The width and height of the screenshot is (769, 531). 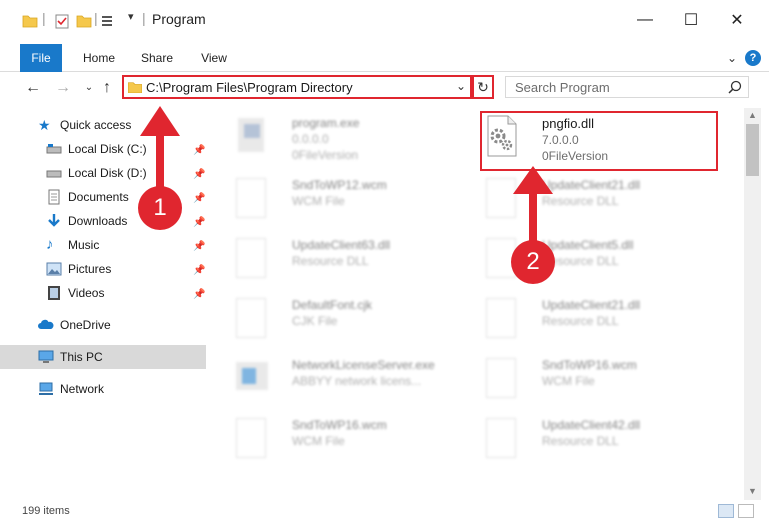 I want to click on scroll-up-icon: ▲, so click(x=752, y=115).